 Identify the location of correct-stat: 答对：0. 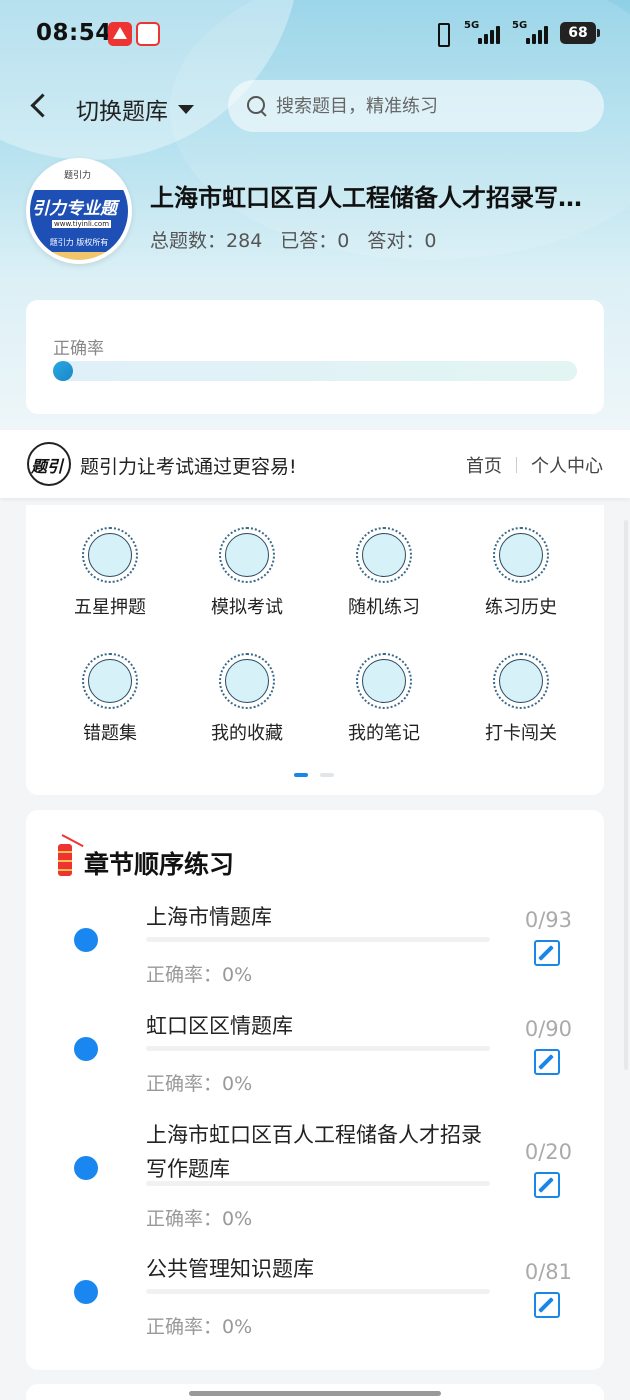
(402, 241).